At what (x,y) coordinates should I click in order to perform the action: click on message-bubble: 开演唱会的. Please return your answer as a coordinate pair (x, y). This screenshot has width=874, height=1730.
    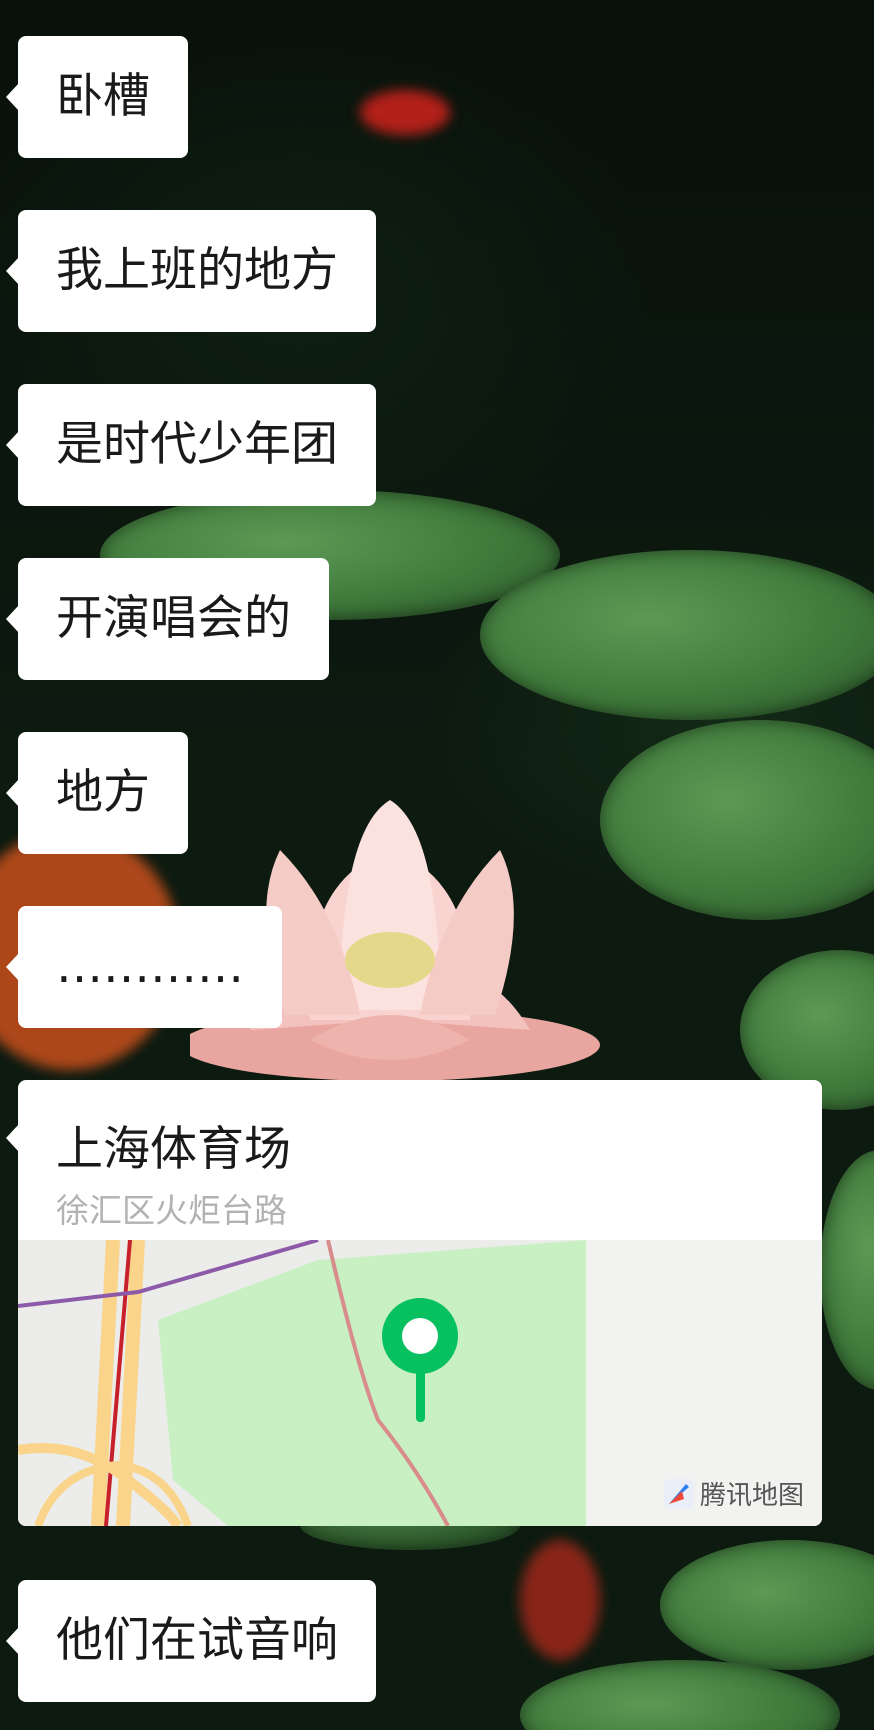
    Looking at the image, I should click on (167, 619).